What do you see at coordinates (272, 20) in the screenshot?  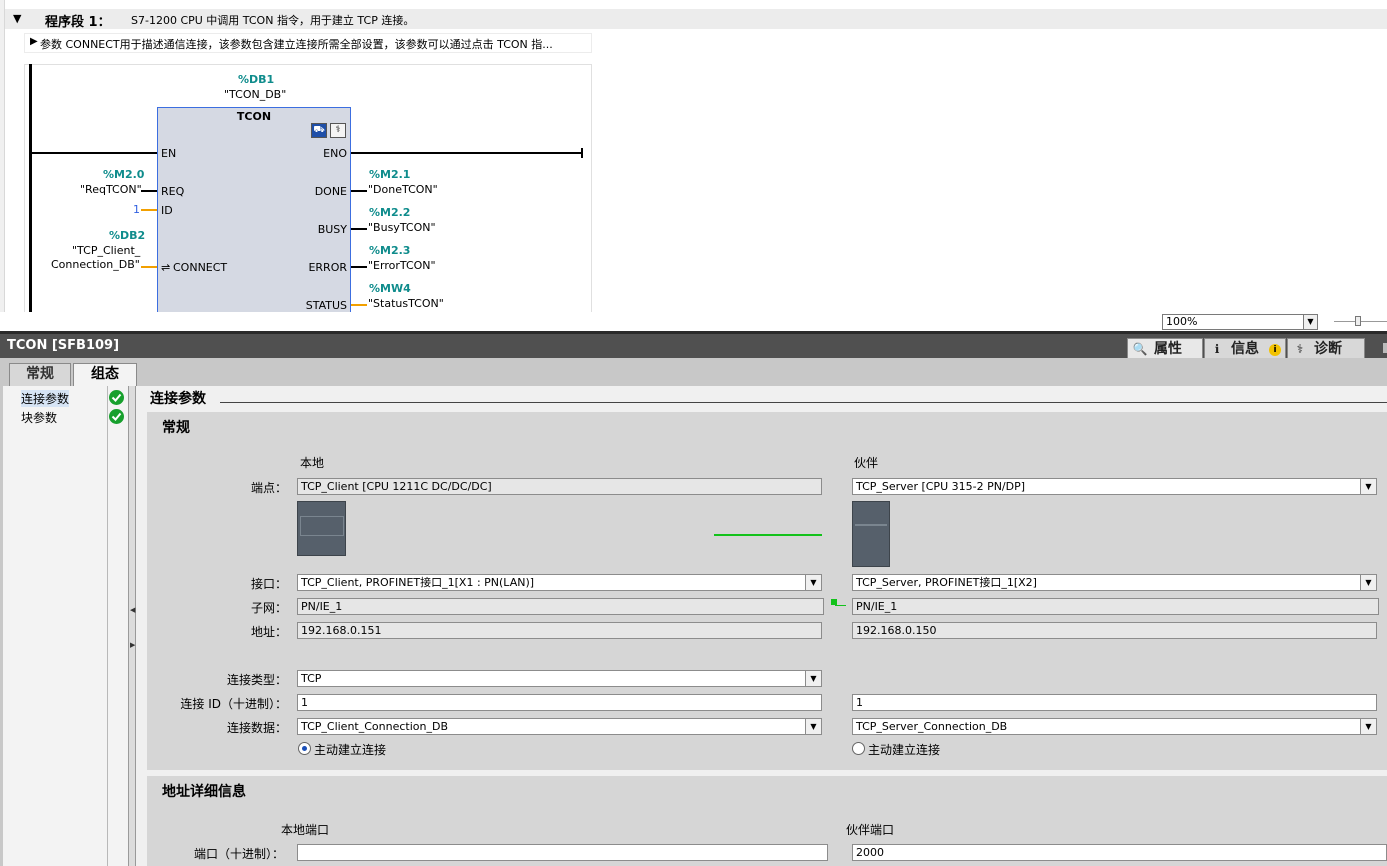 I see `network-description: S7-1200 CPU 中调用 TCON 指令，用于建立 TCP 连接。` at bounding box center [272, 20].